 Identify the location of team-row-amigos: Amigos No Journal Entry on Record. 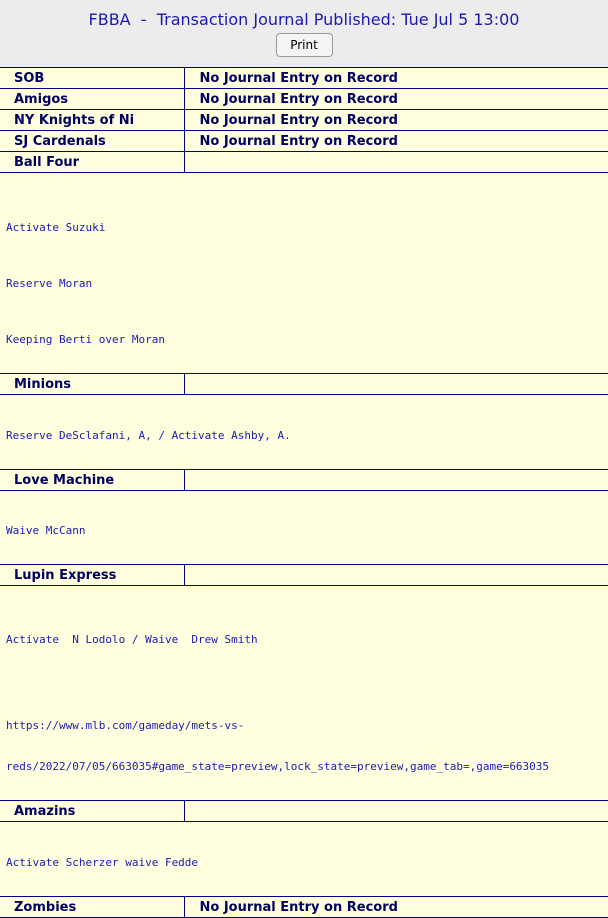
(304, 99).